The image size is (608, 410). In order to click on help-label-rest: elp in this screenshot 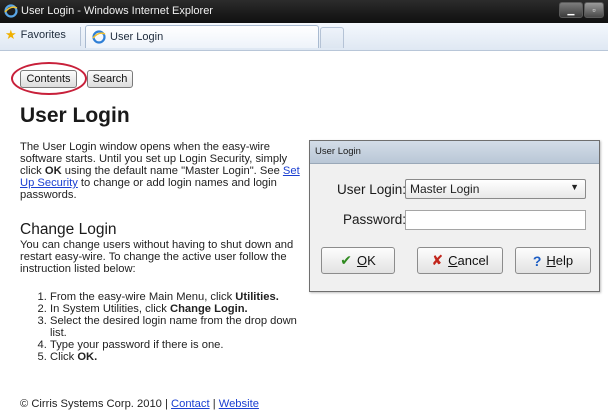, I will do `click(564, 260)`.